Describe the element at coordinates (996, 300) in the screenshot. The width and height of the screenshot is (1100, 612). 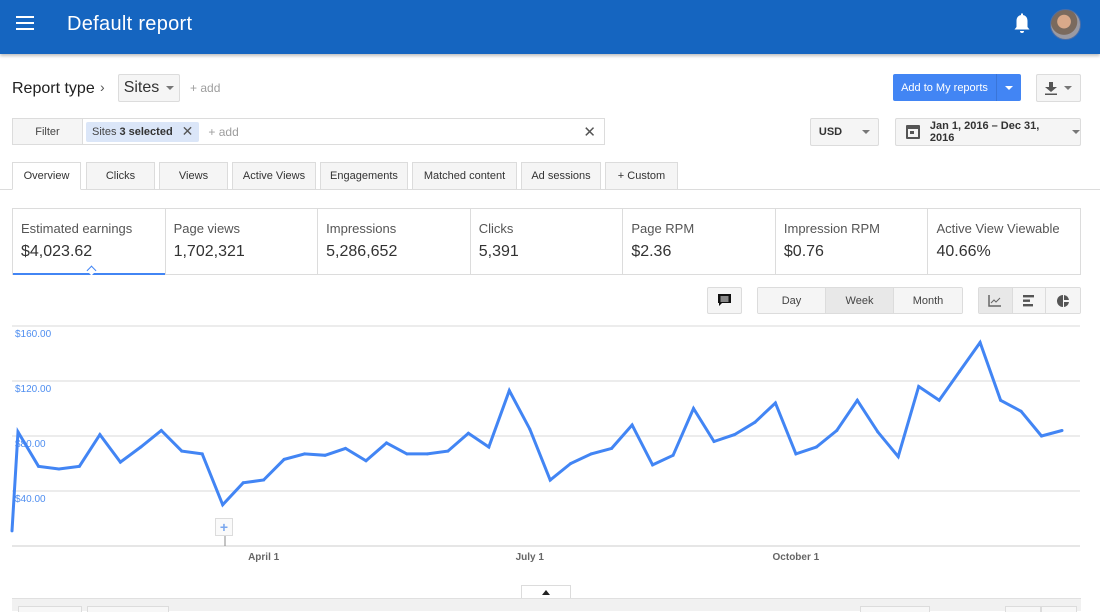
I see `line-chart-button` at that location.